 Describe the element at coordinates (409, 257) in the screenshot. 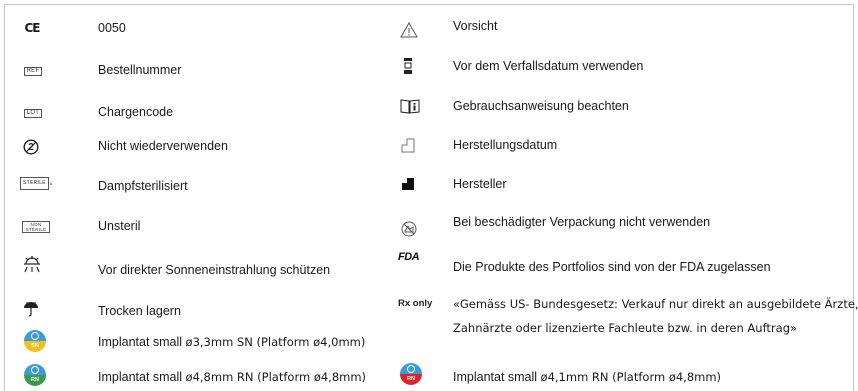

I see `fda-logo: FDA` at that location.